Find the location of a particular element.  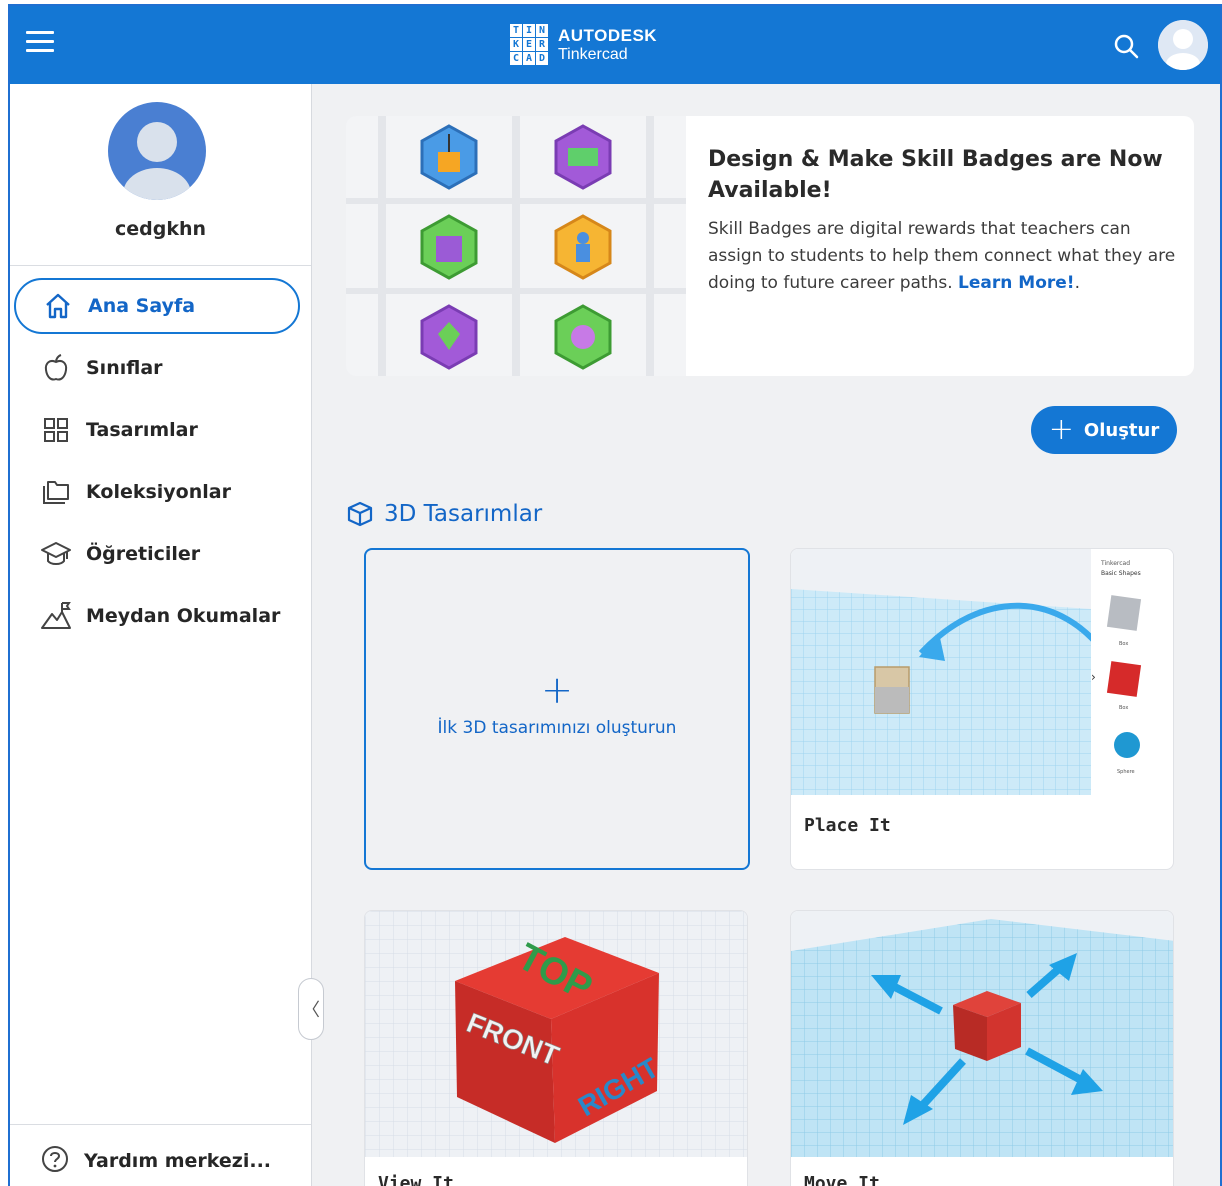

grid-icon is located at coordinates (56, 430).